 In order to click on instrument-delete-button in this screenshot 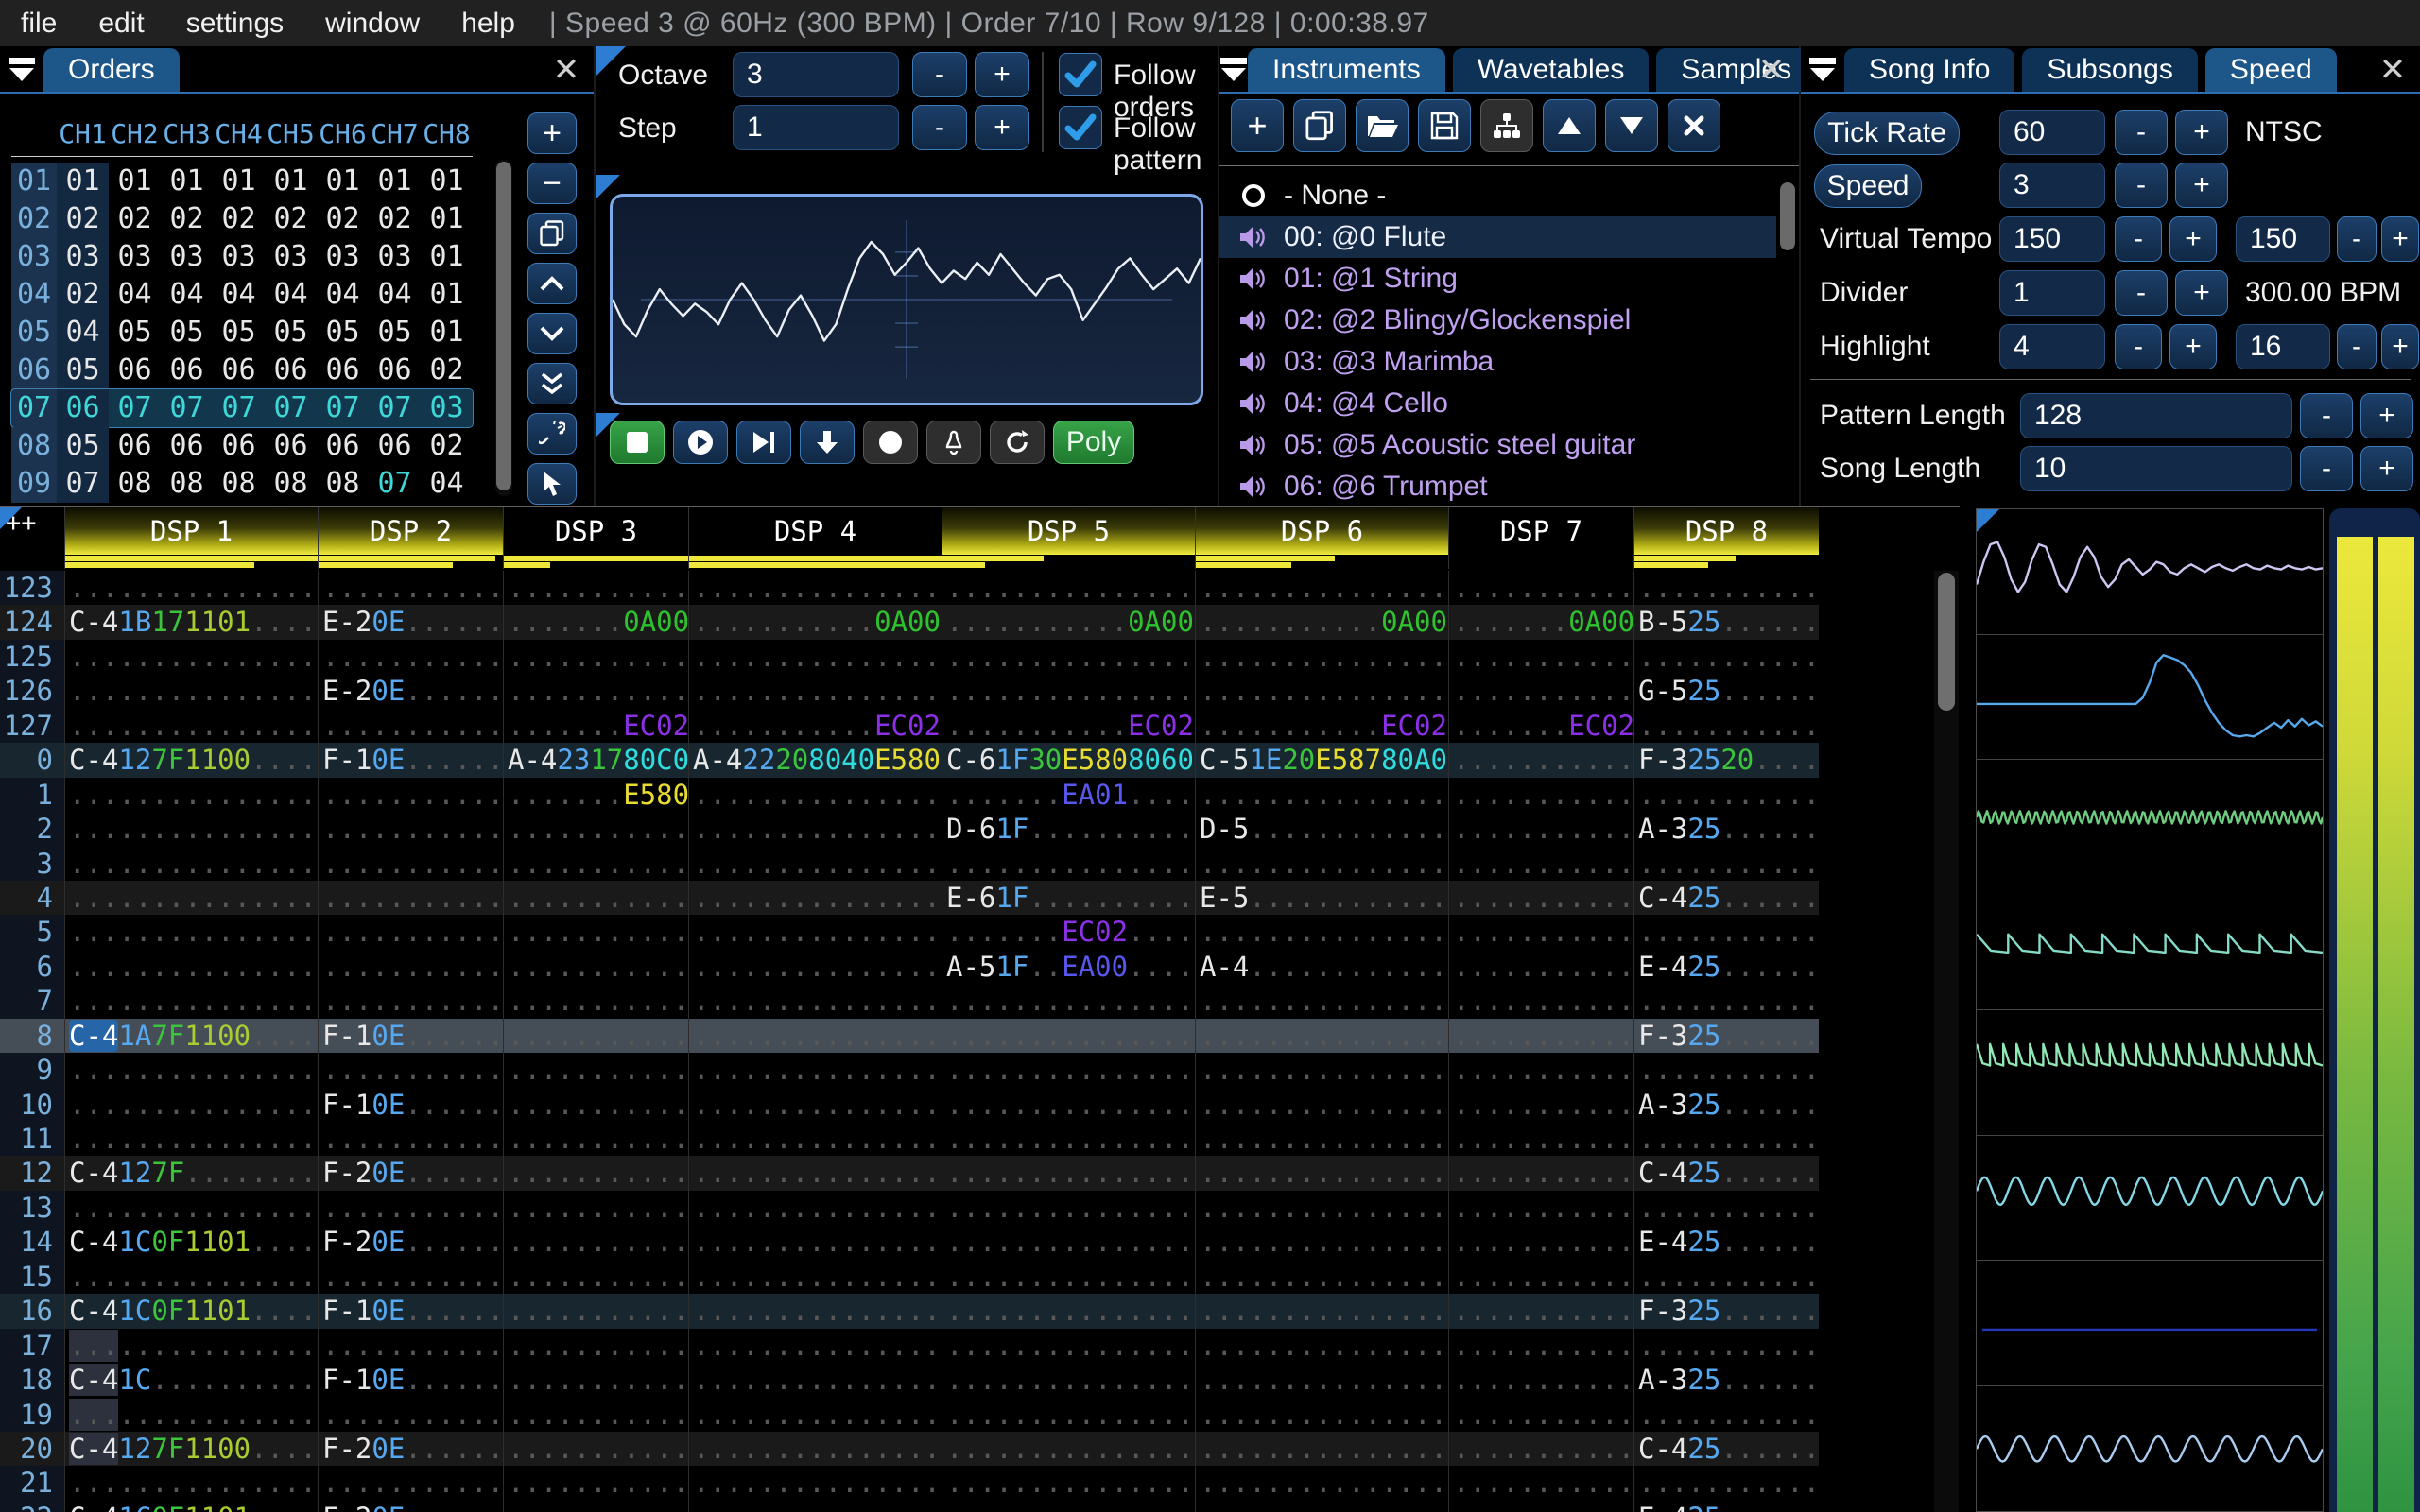, I will do `click(1694, 125)`.